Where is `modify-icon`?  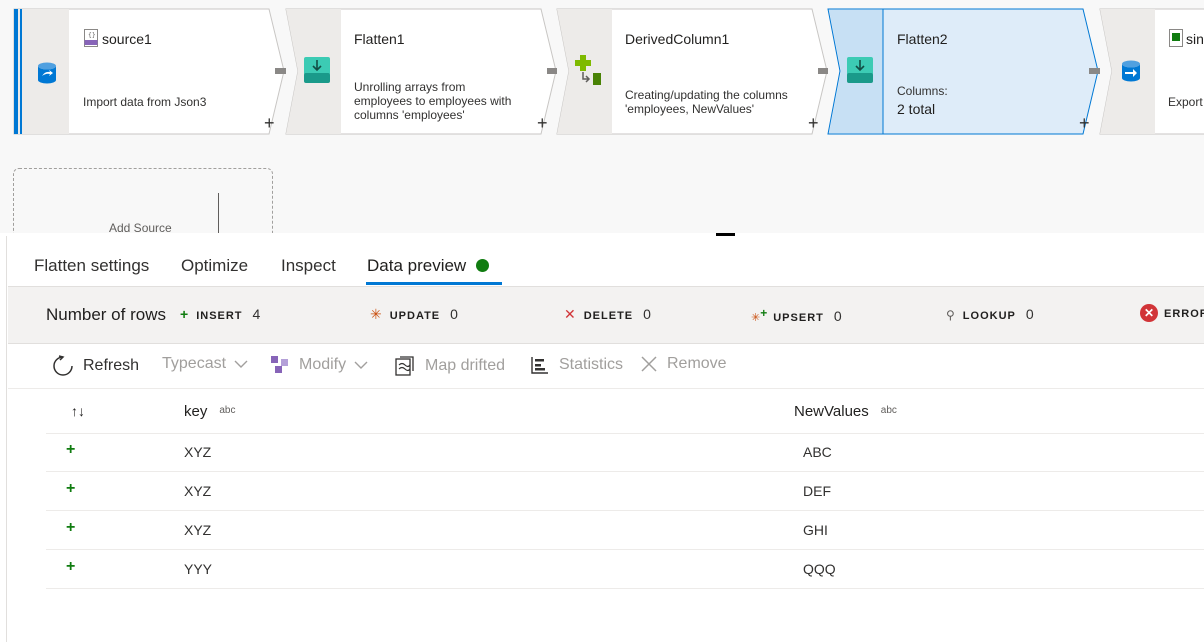 modify-icon is located at coordinates (279, 364).